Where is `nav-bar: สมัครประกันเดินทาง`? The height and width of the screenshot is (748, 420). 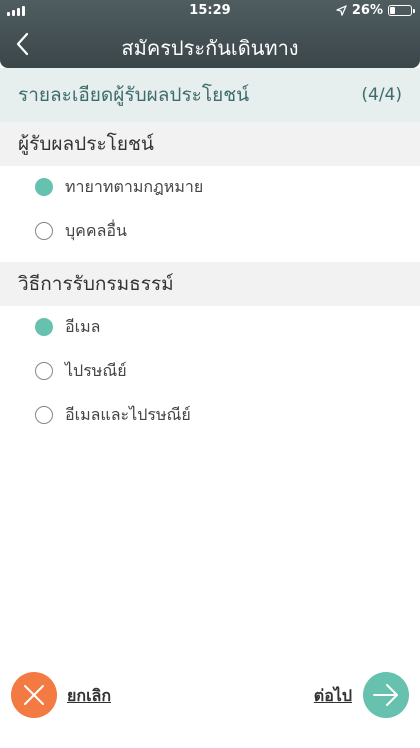
nav-bar: สมัครประกันเดินทาง is located at coordinates (210, 45).